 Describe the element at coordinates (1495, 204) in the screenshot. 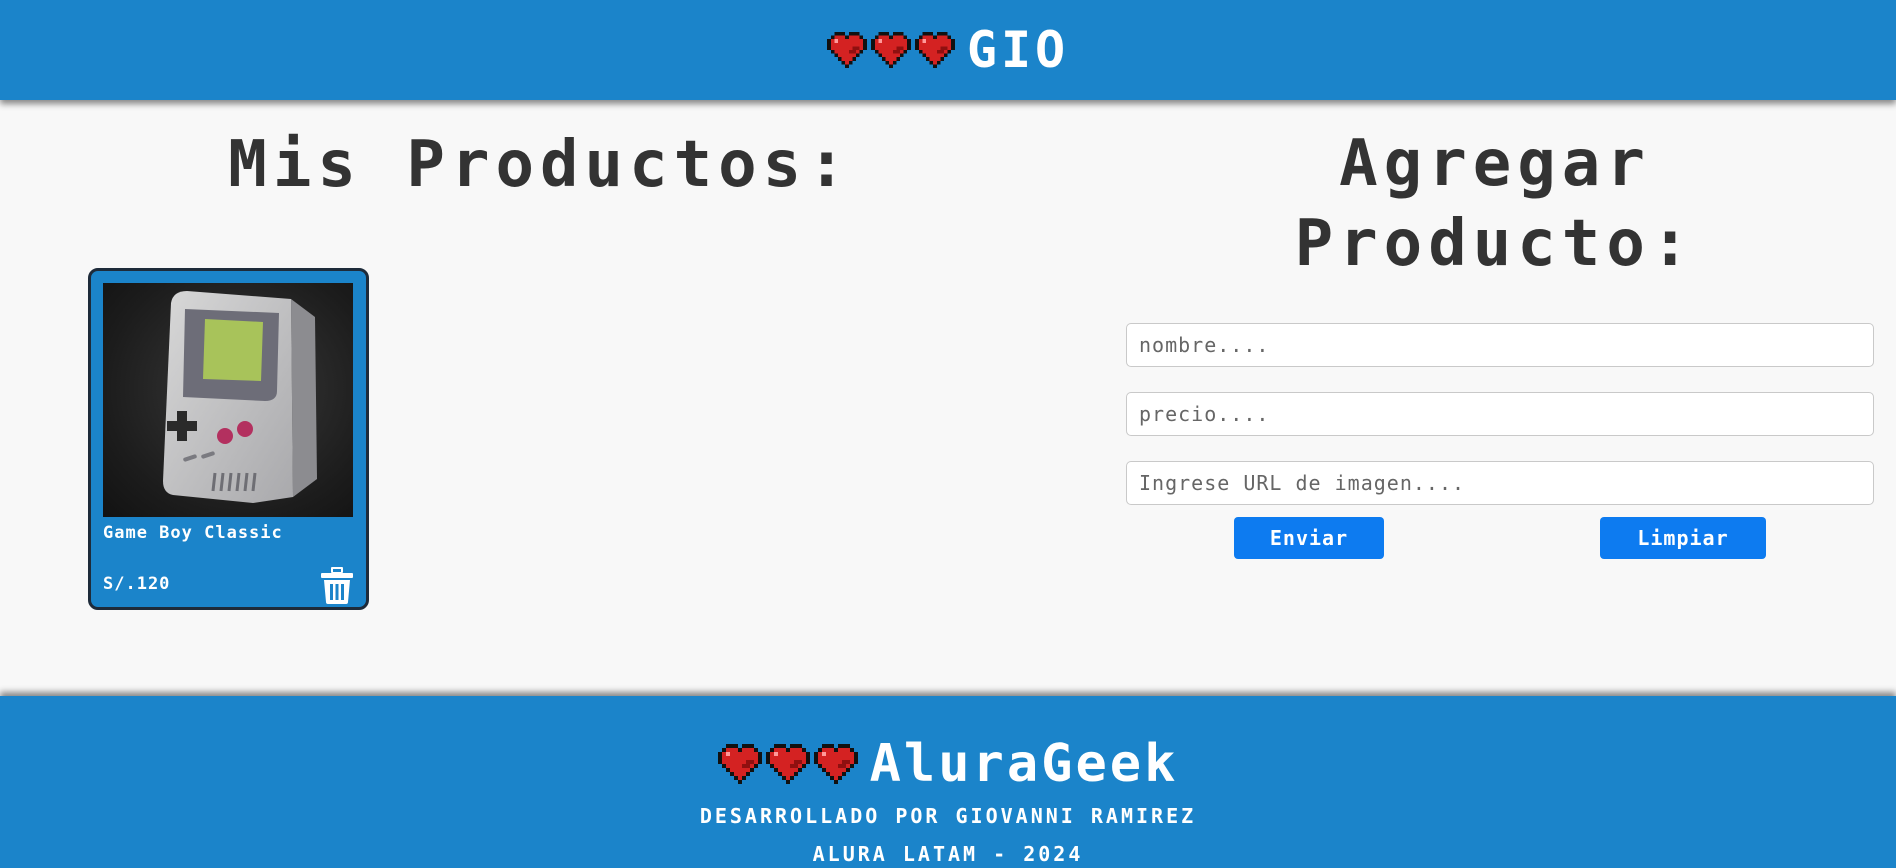

I see `form-title: Agregar Producto:` at that location.